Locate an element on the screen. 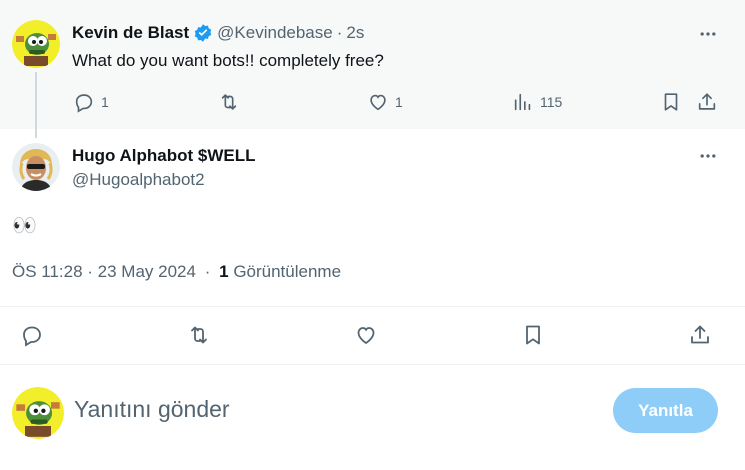 This screenshot has width=745, height=470. parent-display-name: Kevin de Blast is located at coordinates (130, 33).